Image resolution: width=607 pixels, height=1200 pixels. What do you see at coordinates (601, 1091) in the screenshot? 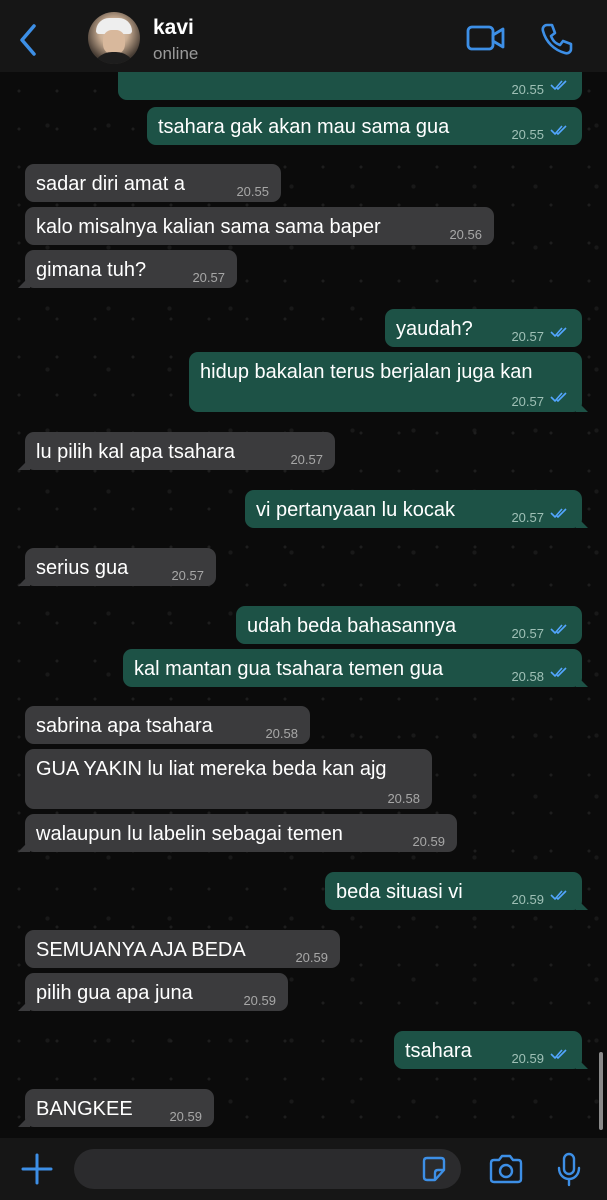
I see `scrollbar` at bounding box center [601, 1091].